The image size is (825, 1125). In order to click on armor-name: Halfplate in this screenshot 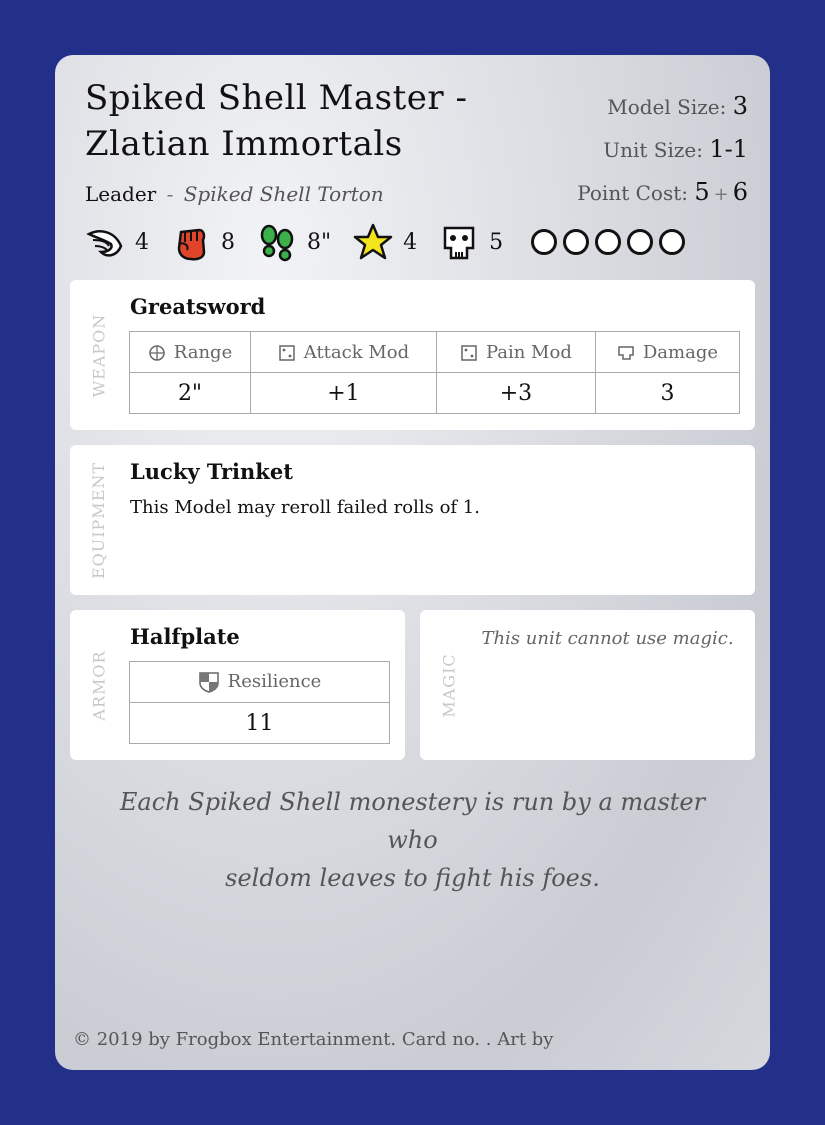, I will do `click(185, 636)`.